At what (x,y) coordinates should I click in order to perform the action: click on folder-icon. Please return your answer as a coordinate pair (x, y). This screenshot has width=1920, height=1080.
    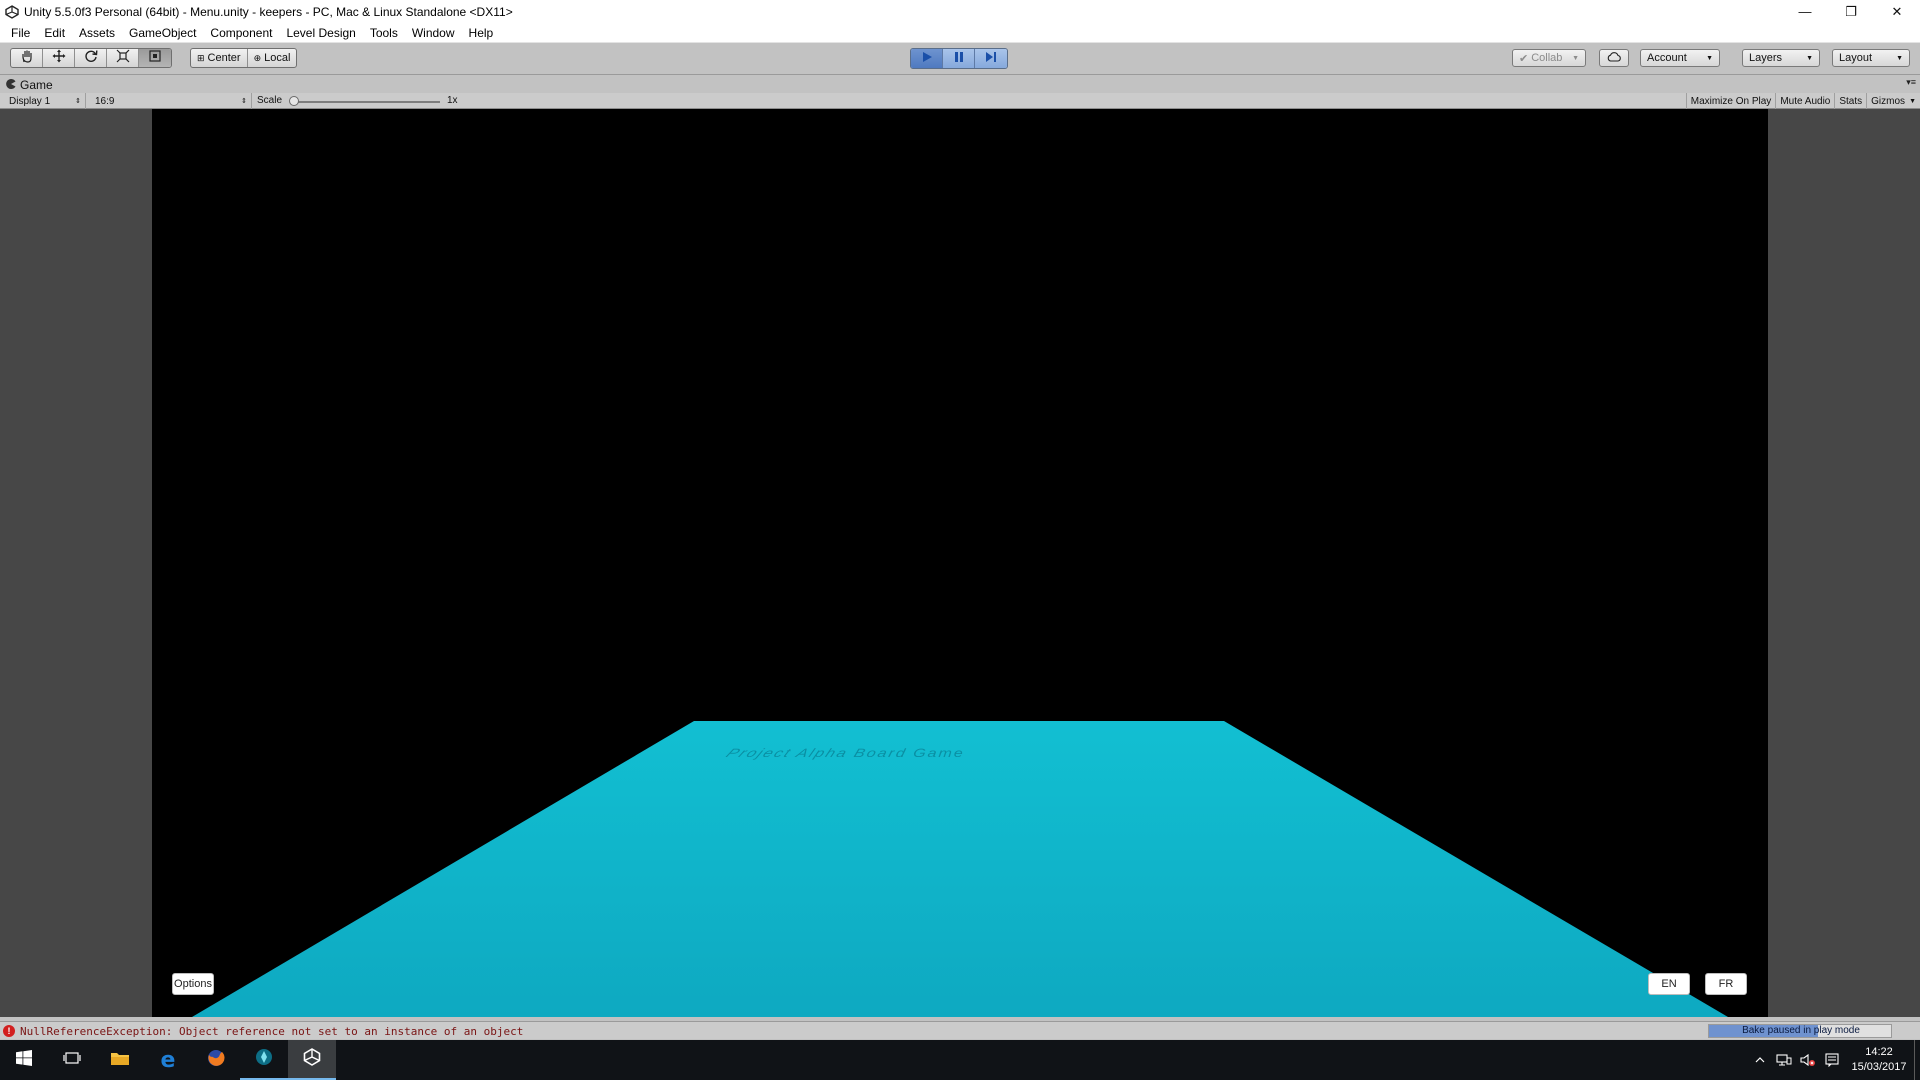
    Looking at the image, I should click on (120, 1060).